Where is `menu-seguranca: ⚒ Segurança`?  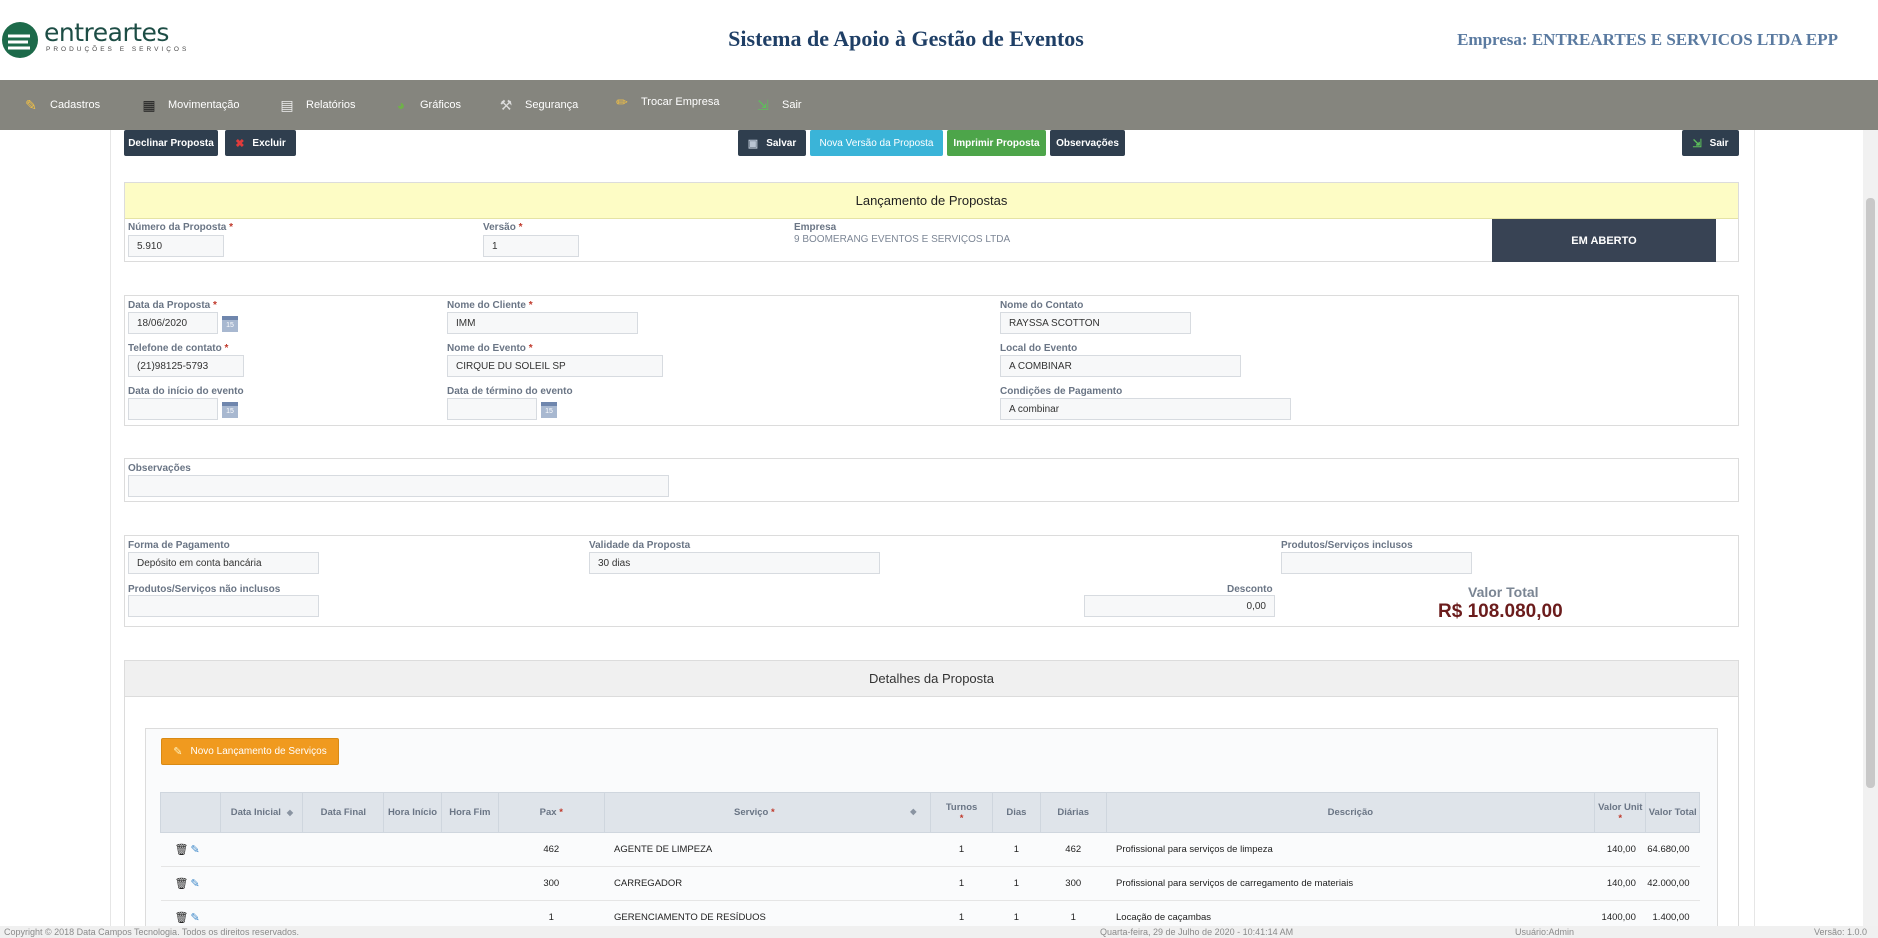
menu-seguranca: ⚒ Segurança is located at coordinates (538, 105).